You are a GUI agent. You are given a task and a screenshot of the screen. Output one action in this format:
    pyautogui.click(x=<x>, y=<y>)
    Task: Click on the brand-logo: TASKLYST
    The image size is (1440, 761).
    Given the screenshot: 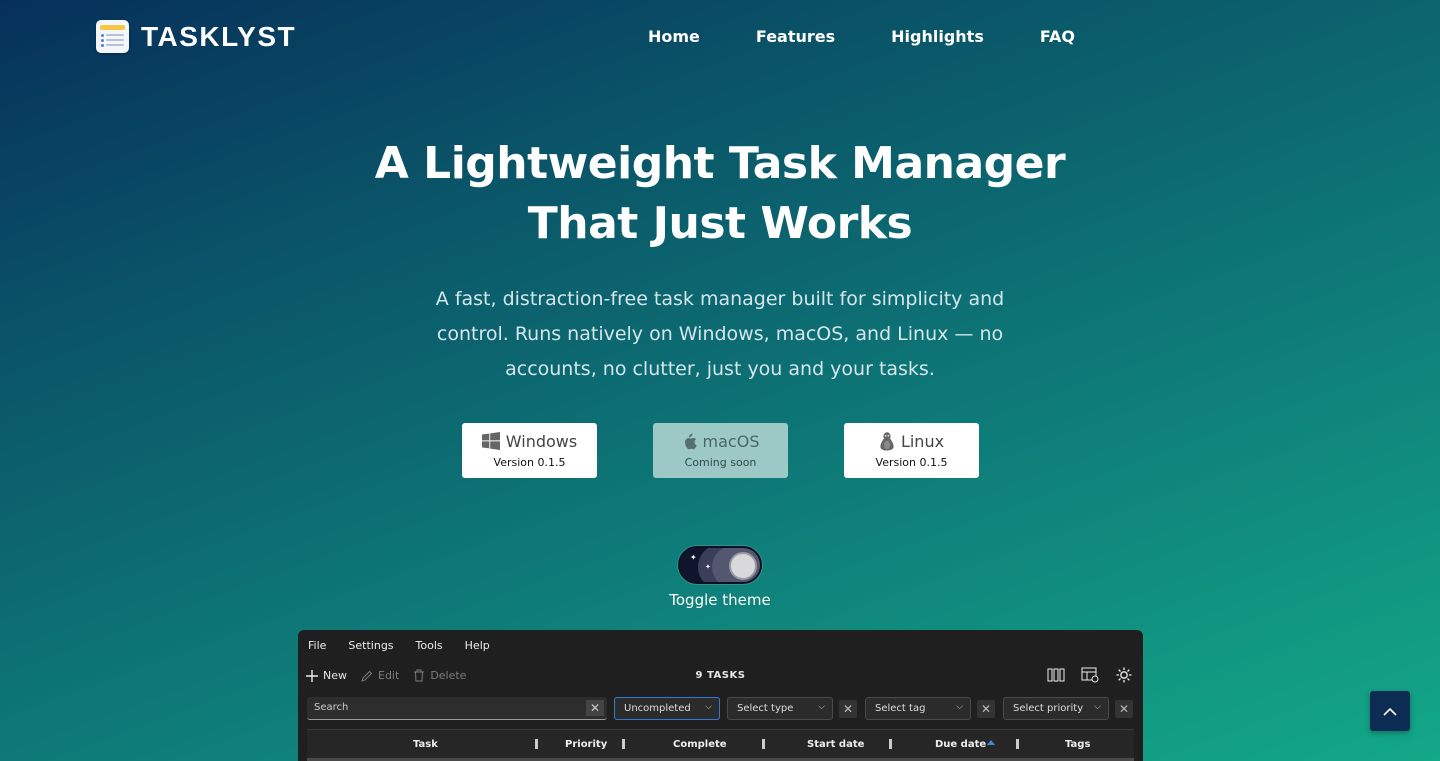 What is the action you would take?
    pyautogui.click(x=196, y=36)
    